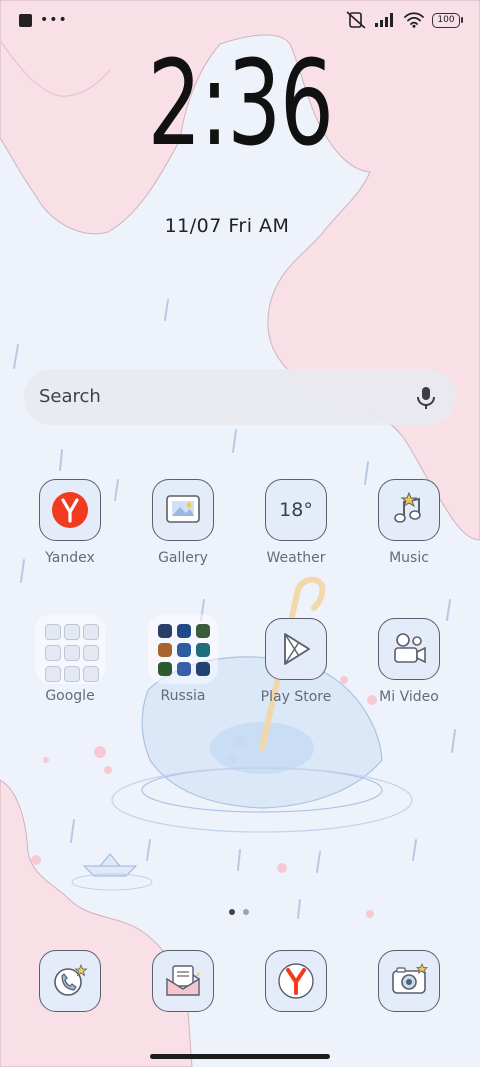 Image resolution: width=480 pixels, height=1067 pixels. I want to click on phone-icon, so click(70, 981).